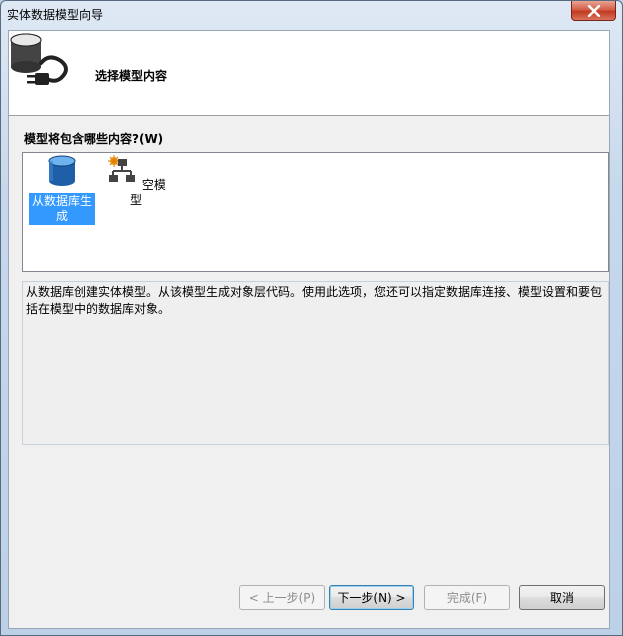  I want to click on model-content-question: 模型将包含哪些内容?(W), so click(94, 139).